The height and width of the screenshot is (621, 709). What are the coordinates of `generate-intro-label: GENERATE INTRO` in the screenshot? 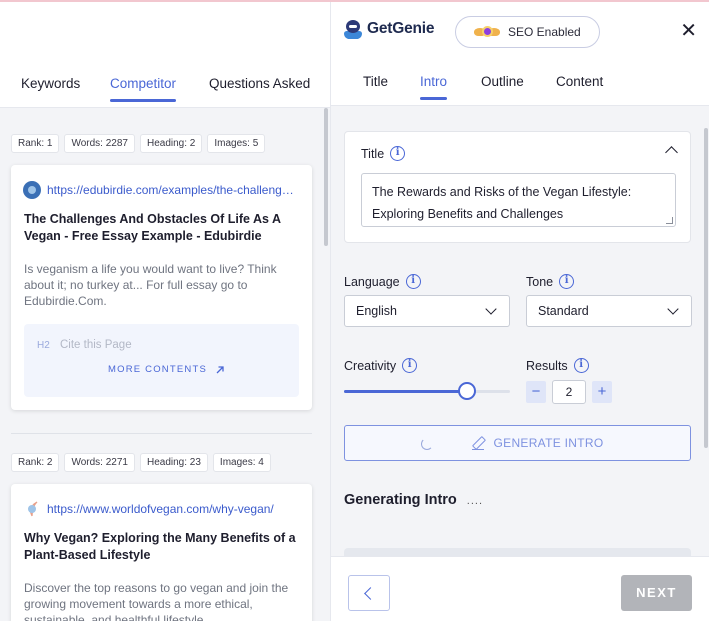 It's located at (548, 443).